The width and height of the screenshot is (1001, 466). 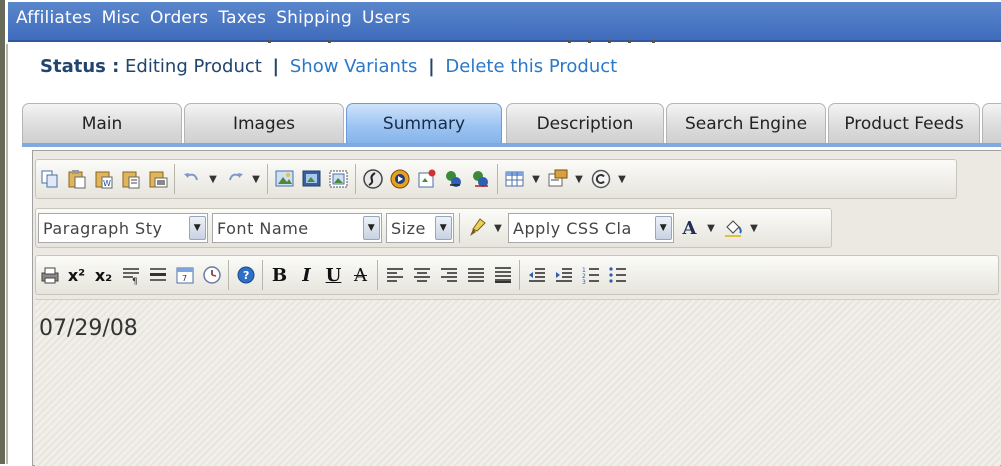 What do you see at coordinates (102, 123) in the screenshot?
I see `tab-main: Main` at bounding box center [102, 123].